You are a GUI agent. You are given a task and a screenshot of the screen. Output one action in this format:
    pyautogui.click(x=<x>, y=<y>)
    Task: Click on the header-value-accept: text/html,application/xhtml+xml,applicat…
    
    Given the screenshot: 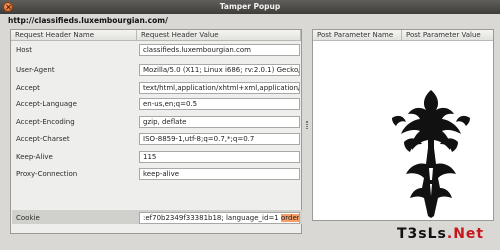 What is the action you would take?
    pyautogui.click(x=219, y=88)
    